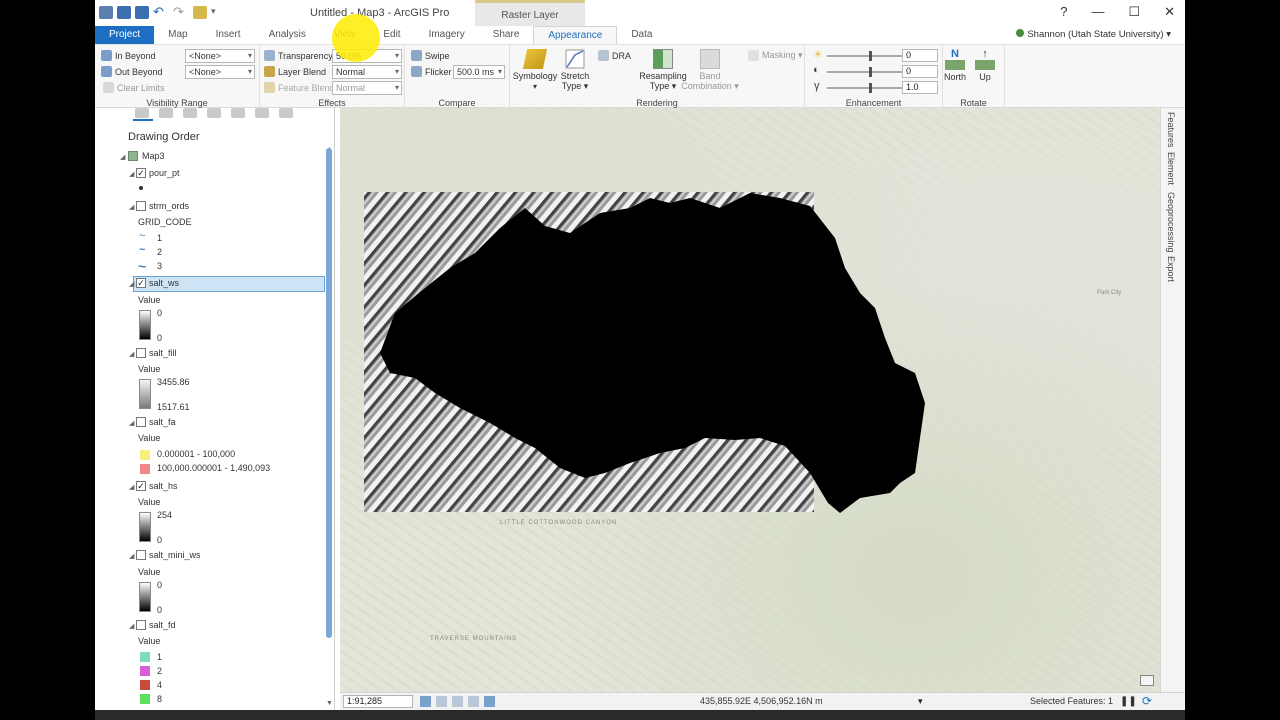 This screenshot has width=1280, height=720. Describe the element at coordinates (122, 157) in the screenshot. I see `map-expand-caret: ◢` at that location.